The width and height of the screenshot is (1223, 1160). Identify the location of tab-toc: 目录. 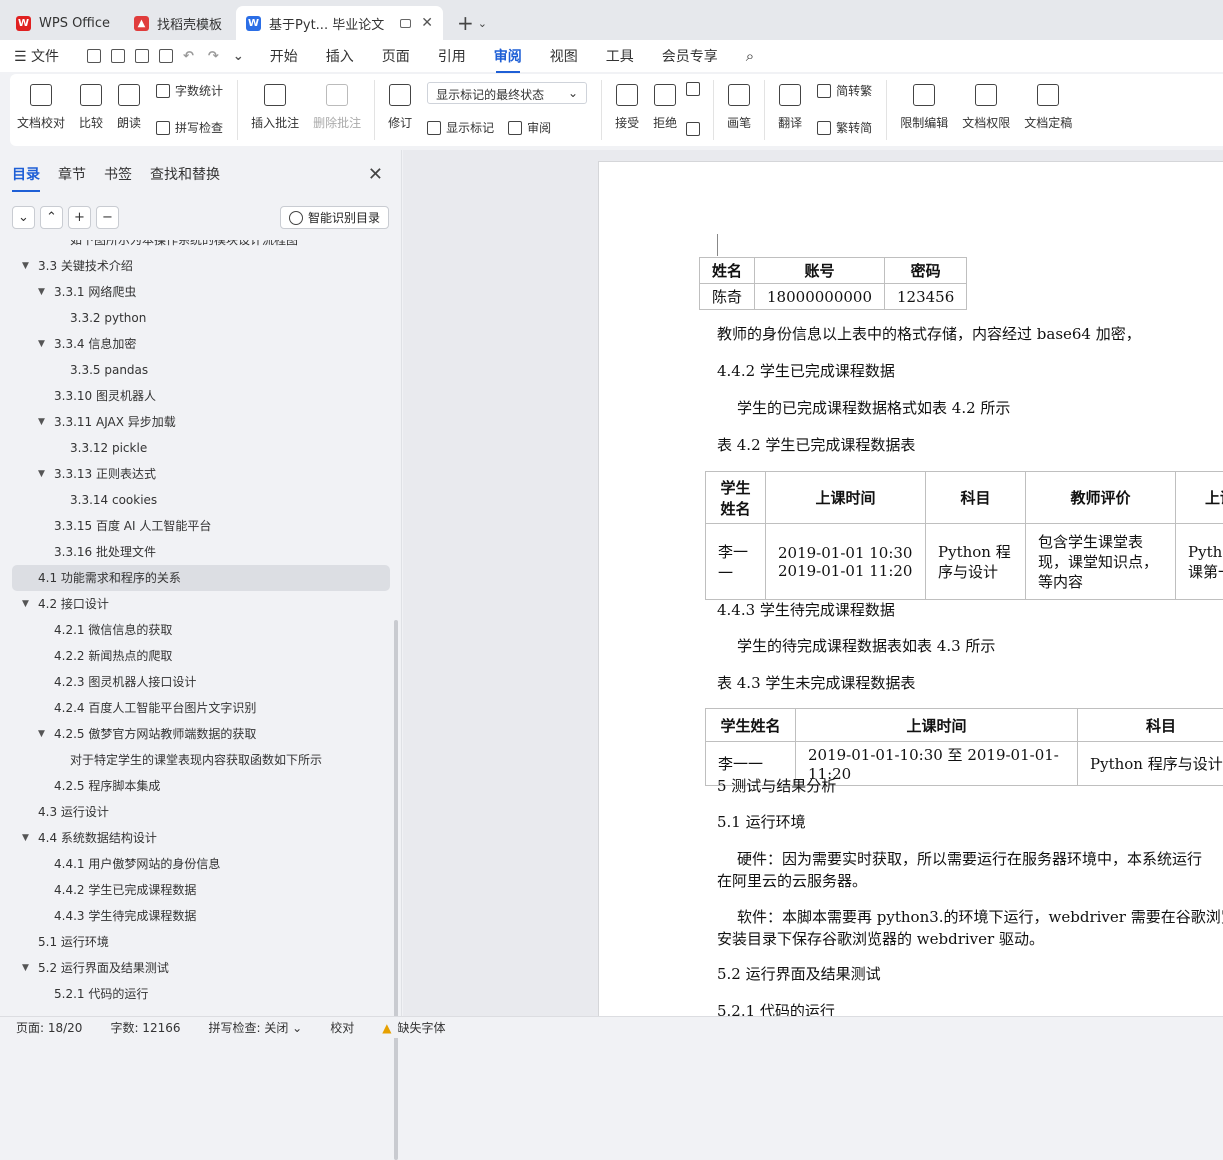
(26, 178).